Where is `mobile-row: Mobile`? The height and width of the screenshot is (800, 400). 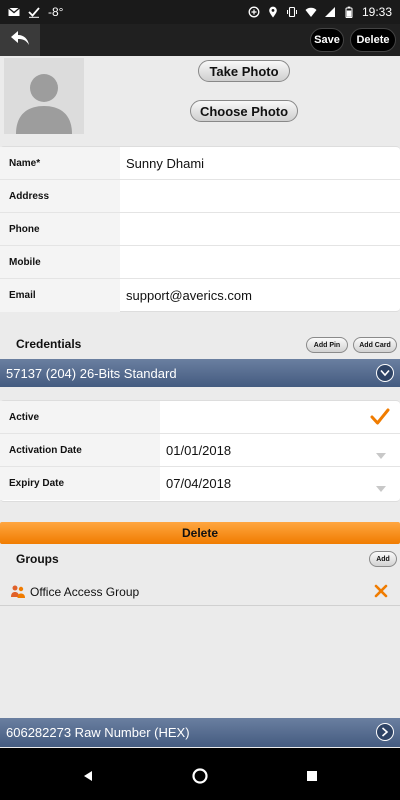
mobile-row: Mobile is located at coordinates (200, 262).